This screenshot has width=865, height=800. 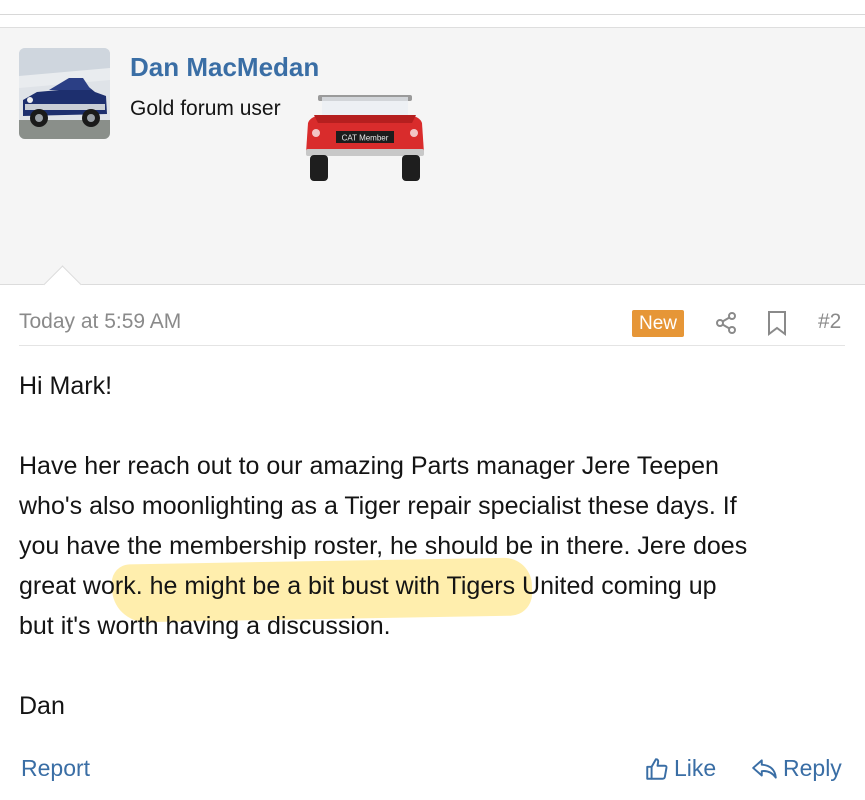 I want to click on message-line: Hi Mark!, so click(x=66, y=386).